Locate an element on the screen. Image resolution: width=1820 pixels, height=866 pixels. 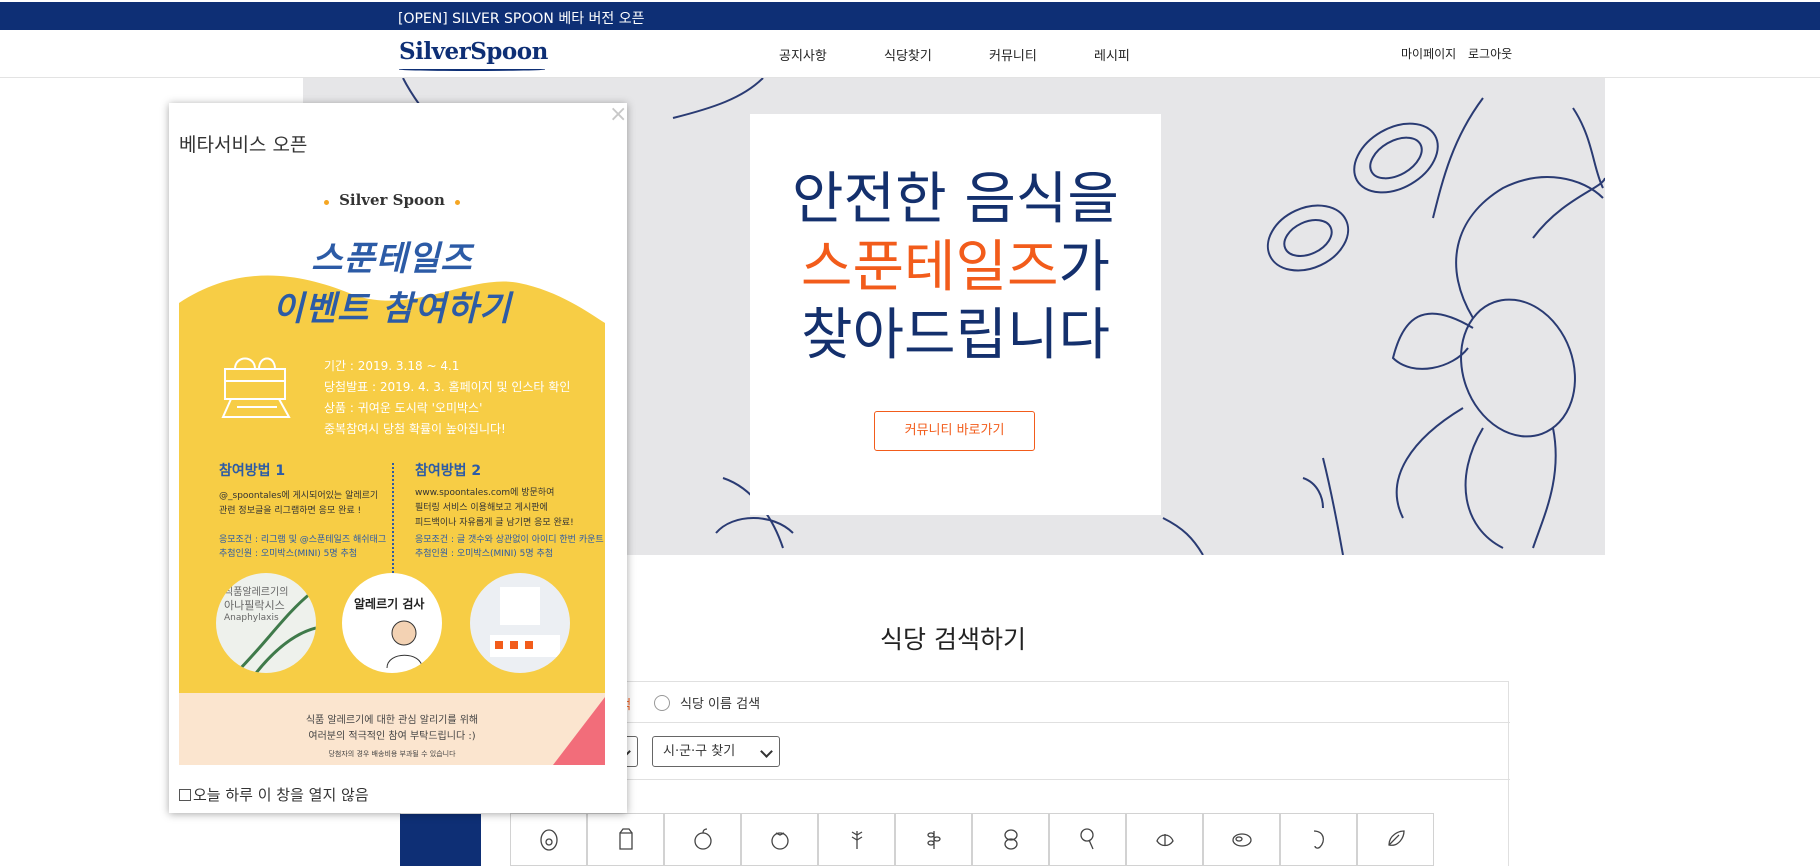
hero-line-3: 찾아드립니다 is located at coordinates (955, 335).